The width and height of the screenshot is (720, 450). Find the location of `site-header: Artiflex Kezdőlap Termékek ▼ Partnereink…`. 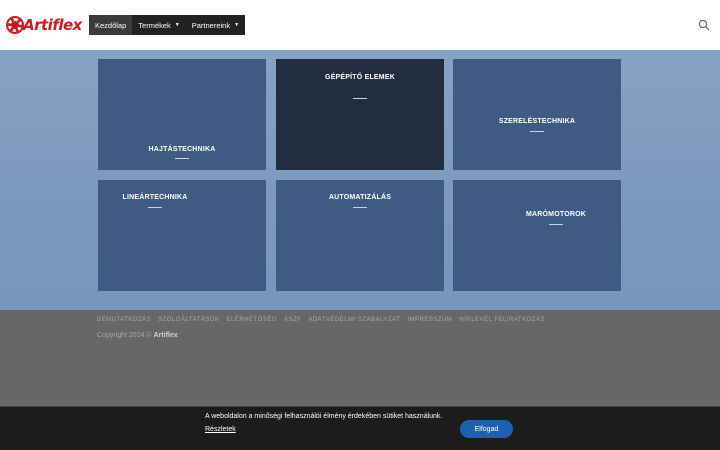

site-header: Artiflex Kezdőlap Termékek ▼ Partnereink… is located at coordinates (360, 25).